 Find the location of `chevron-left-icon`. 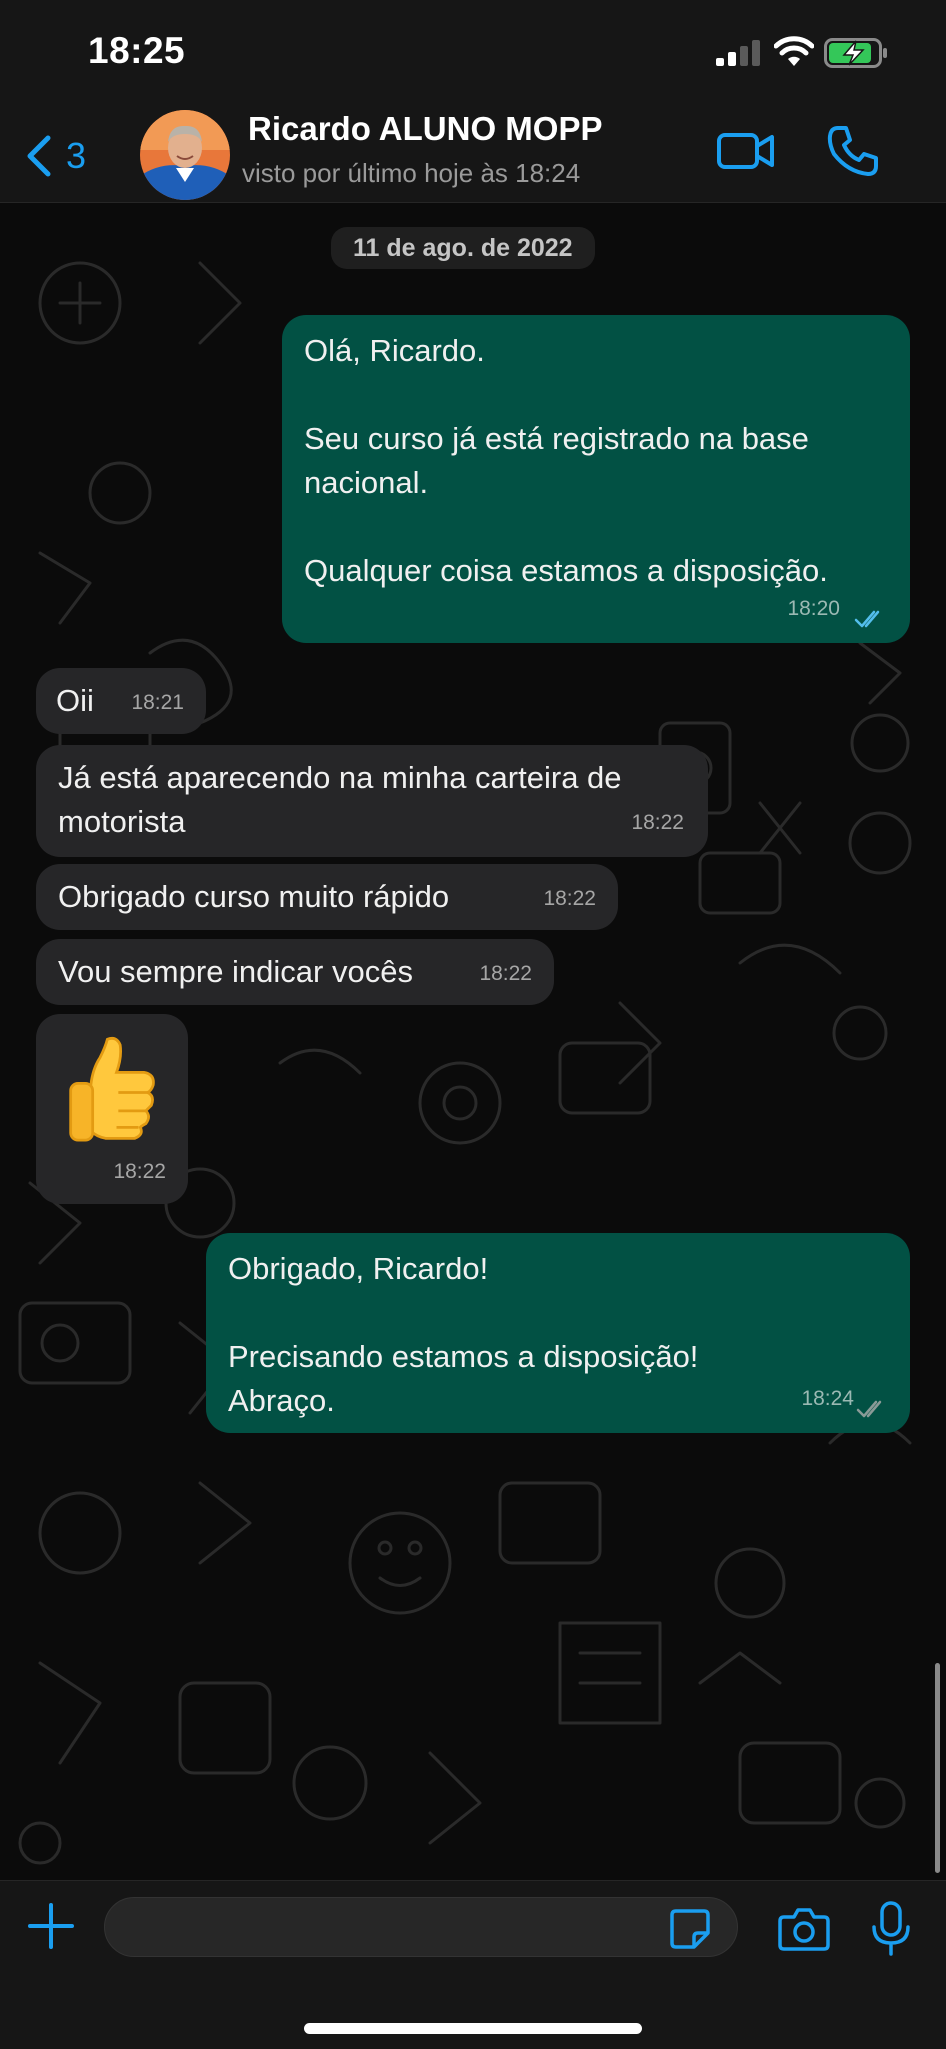

chevron-left-icon is located at coordinates (39, 156).